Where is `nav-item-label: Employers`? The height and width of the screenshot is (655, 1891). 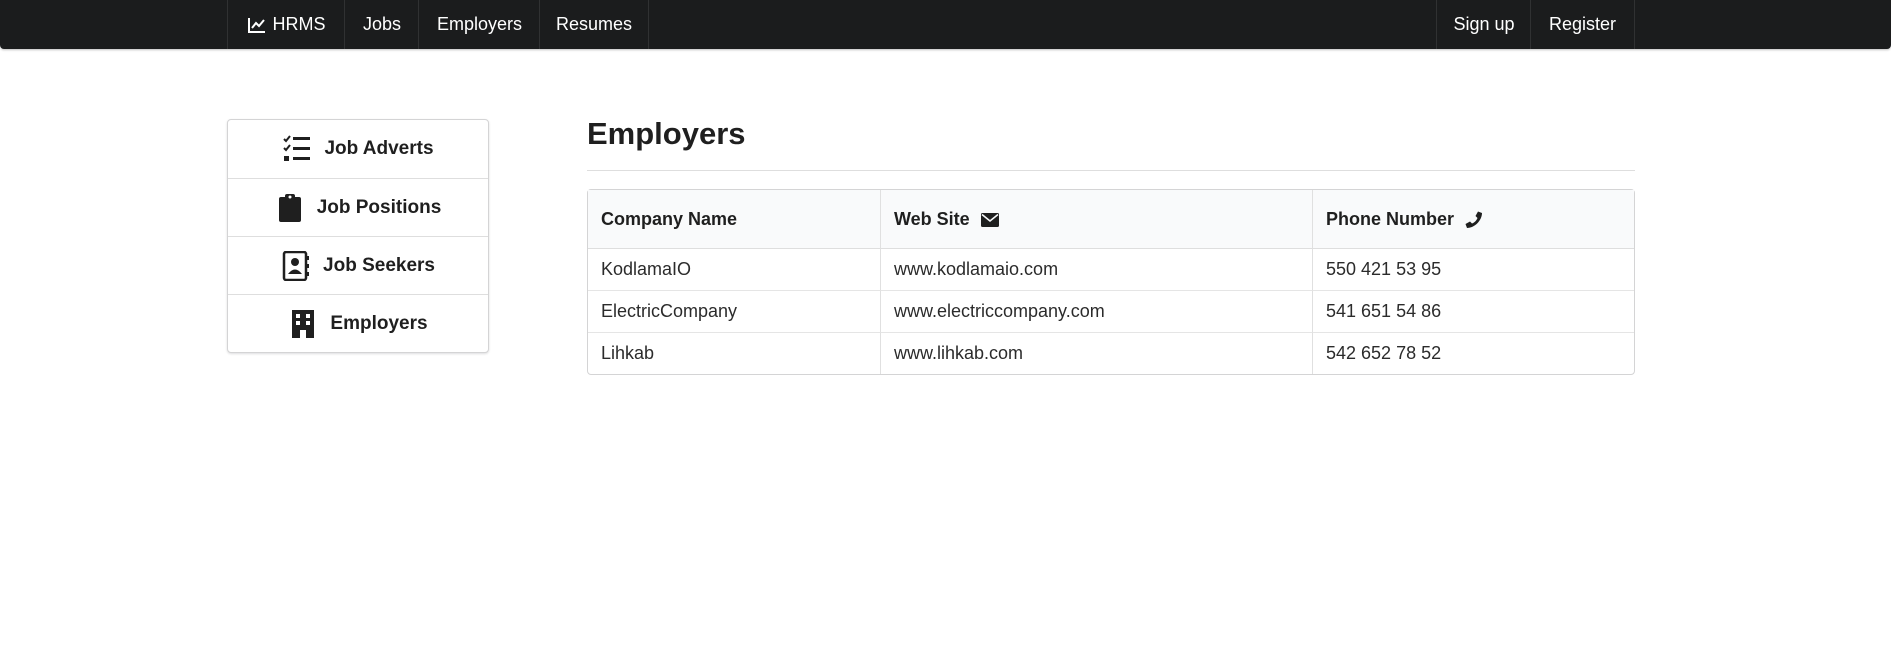
nav-item-label: Employers is located at coordinates (479, 24).